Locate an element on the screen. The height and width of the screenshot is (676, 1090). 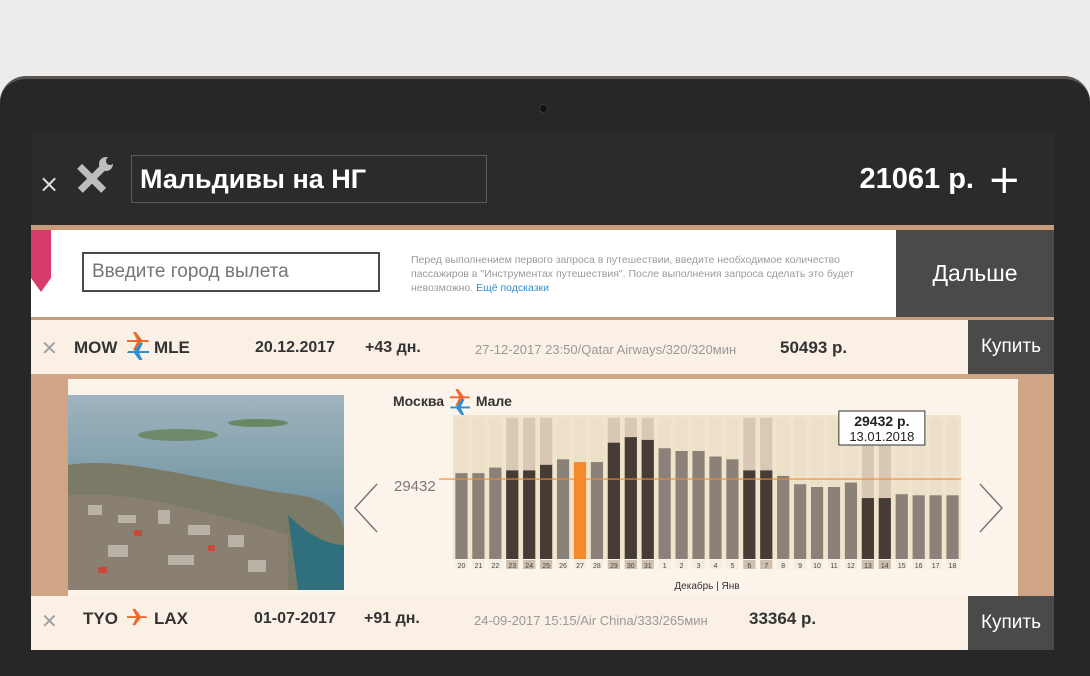
chart-tick-label: 27 is located at coordinates (580, 566).